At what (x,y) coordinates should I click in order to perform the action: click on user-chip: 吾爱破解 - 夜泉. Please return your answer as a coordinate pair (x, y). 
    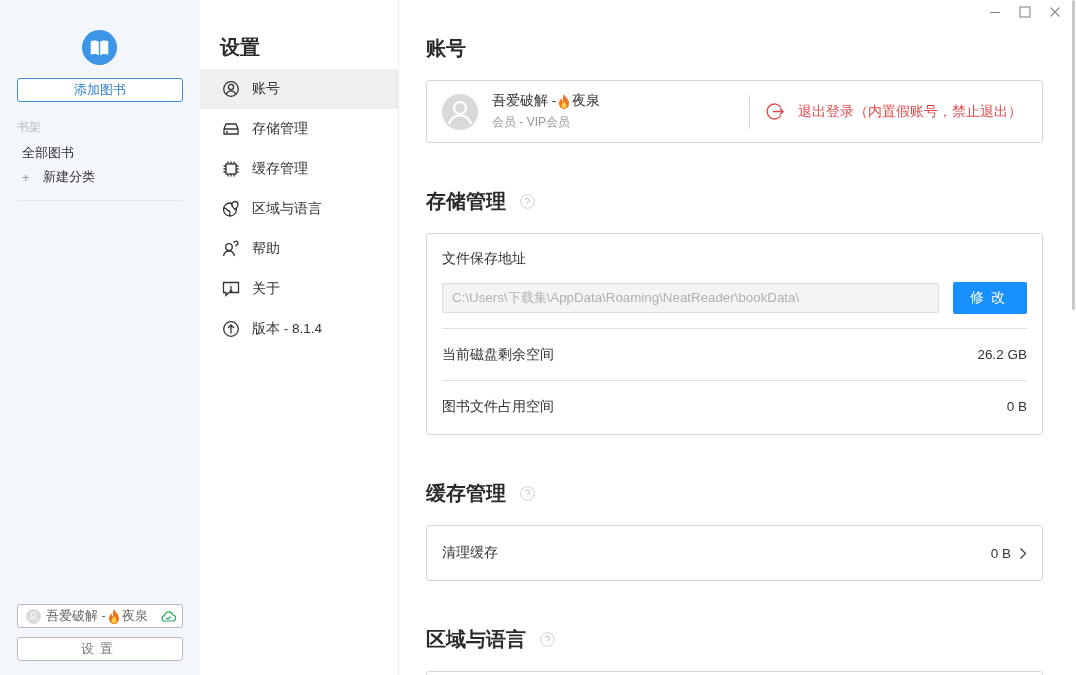
    Looking at the image, I should click on (100, 616).